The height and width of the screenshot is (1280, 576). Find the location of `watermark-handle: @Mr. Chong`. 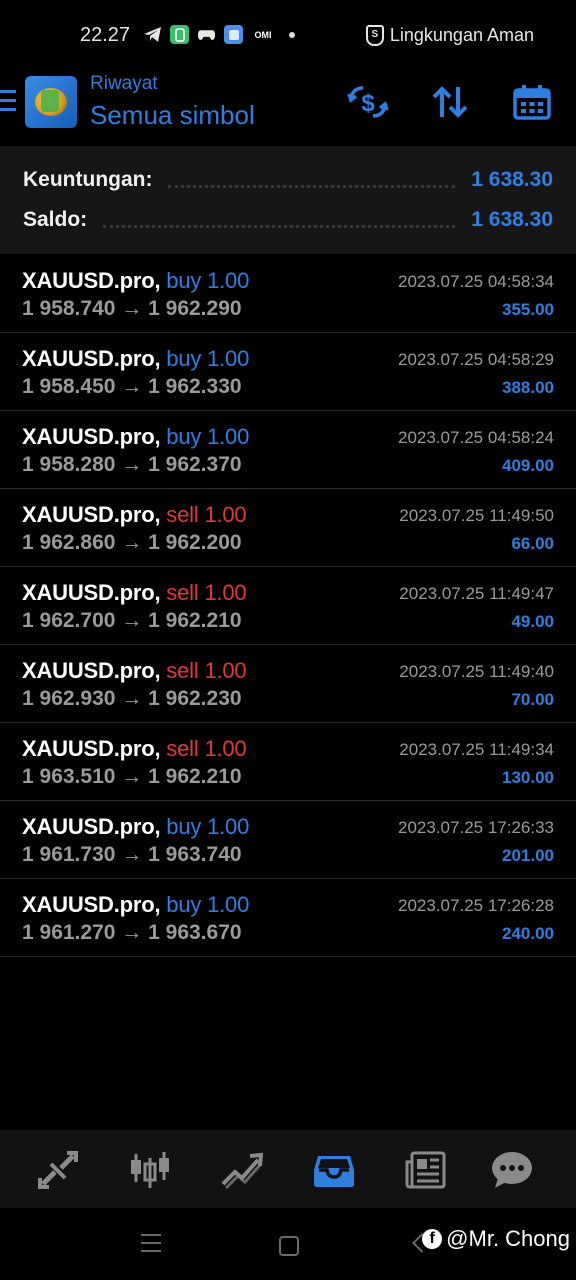

watermark-handle: @Mr. Chong is located at coordinates (508, 1238).